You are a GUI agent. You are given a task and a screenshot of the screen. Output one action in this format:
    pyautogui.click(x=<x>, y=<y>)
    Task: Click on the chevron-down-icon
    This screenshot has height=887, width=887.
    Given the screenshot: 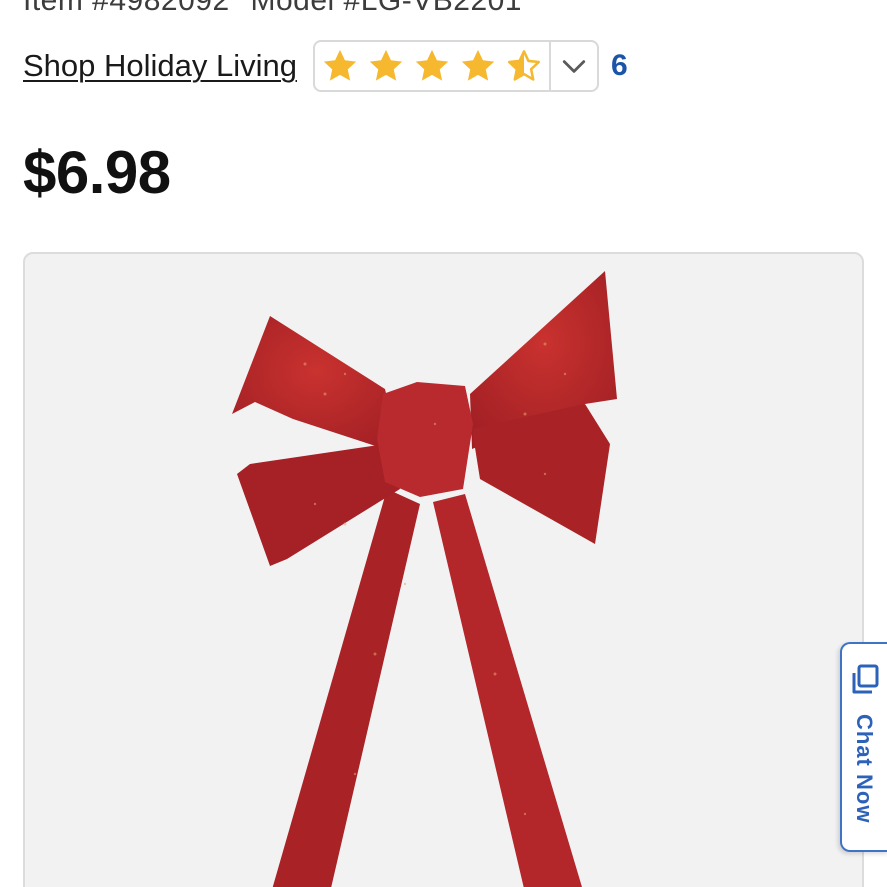 What is the action you would take?
    pyautogui.click(x=574, y=66)
    